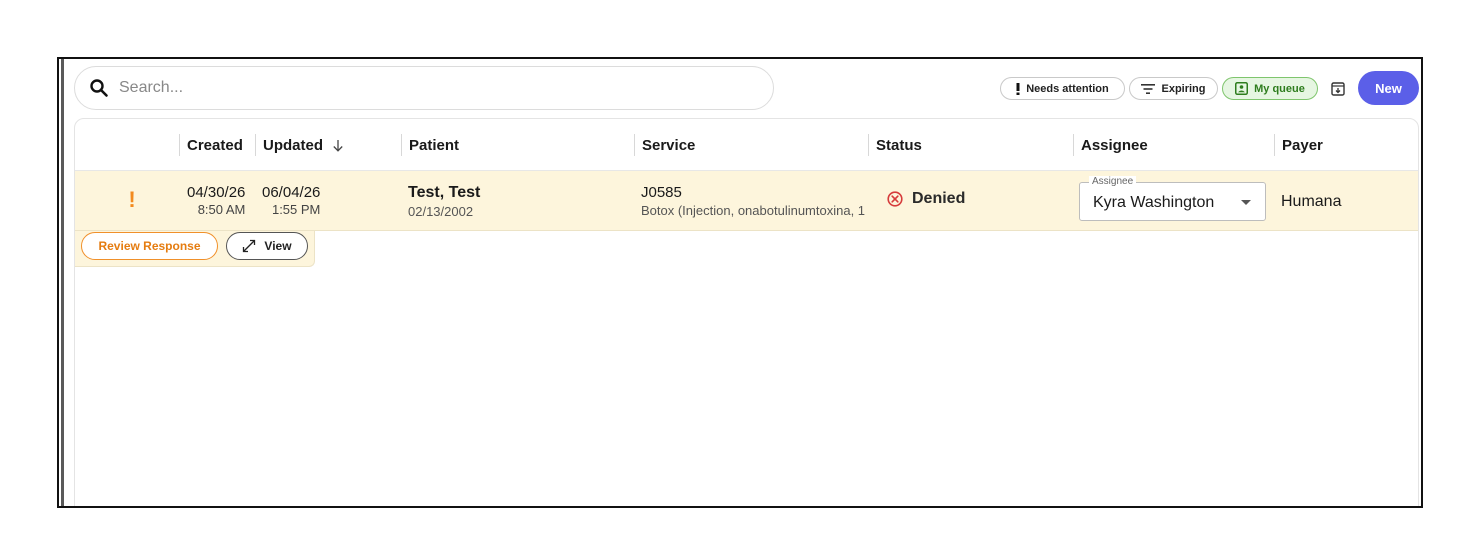  I want to click on review-response-button: Review Response, so click(149, 246).